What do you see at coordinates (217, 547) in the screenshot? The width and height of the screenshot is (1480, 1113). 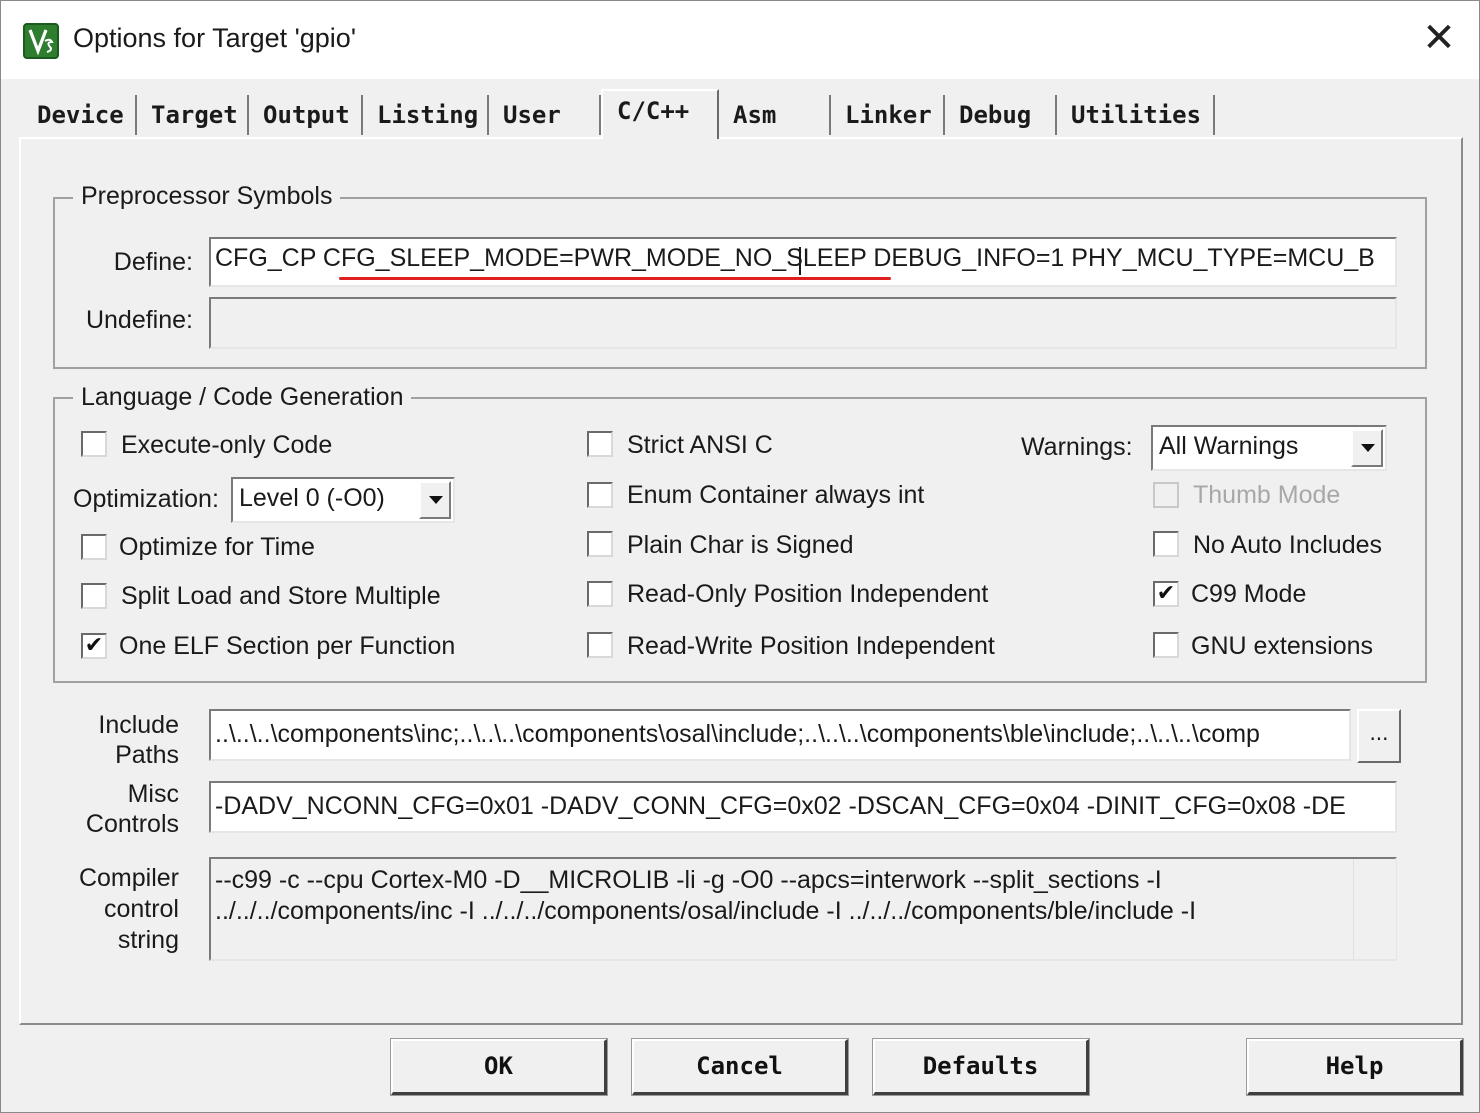 I see `optimize-time-label: Optimize for Time` at bounding box center [217, 547].